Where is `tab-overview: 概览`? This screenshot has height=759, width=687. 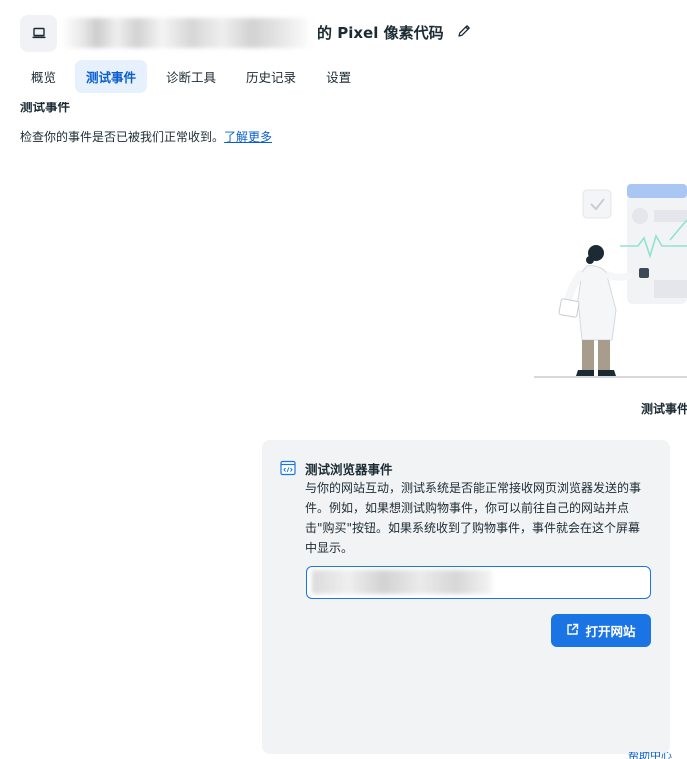 tab-overview: 概览 is located at coordinates (43, 76).